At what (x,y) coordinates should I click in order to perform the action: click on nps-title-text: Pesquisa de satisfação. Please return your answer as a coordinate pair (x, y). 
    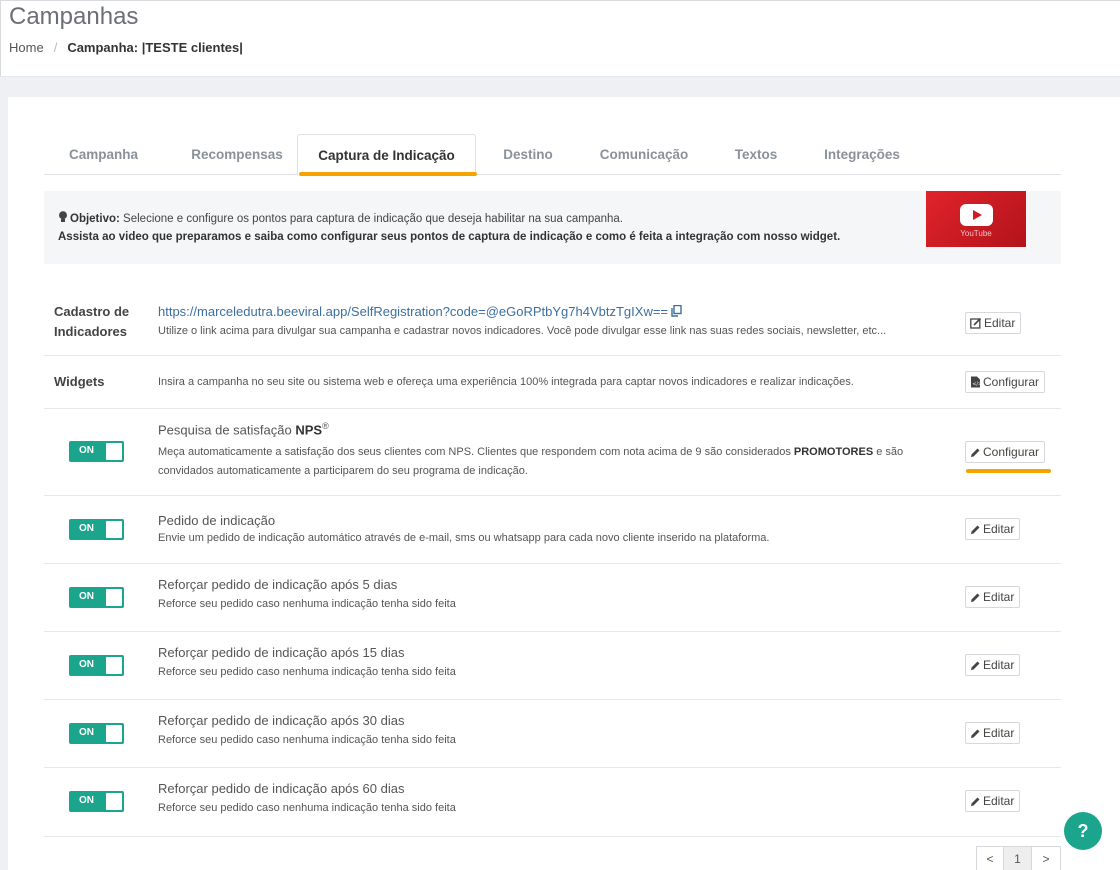
    Looking at the image, I should click on (225, 430).